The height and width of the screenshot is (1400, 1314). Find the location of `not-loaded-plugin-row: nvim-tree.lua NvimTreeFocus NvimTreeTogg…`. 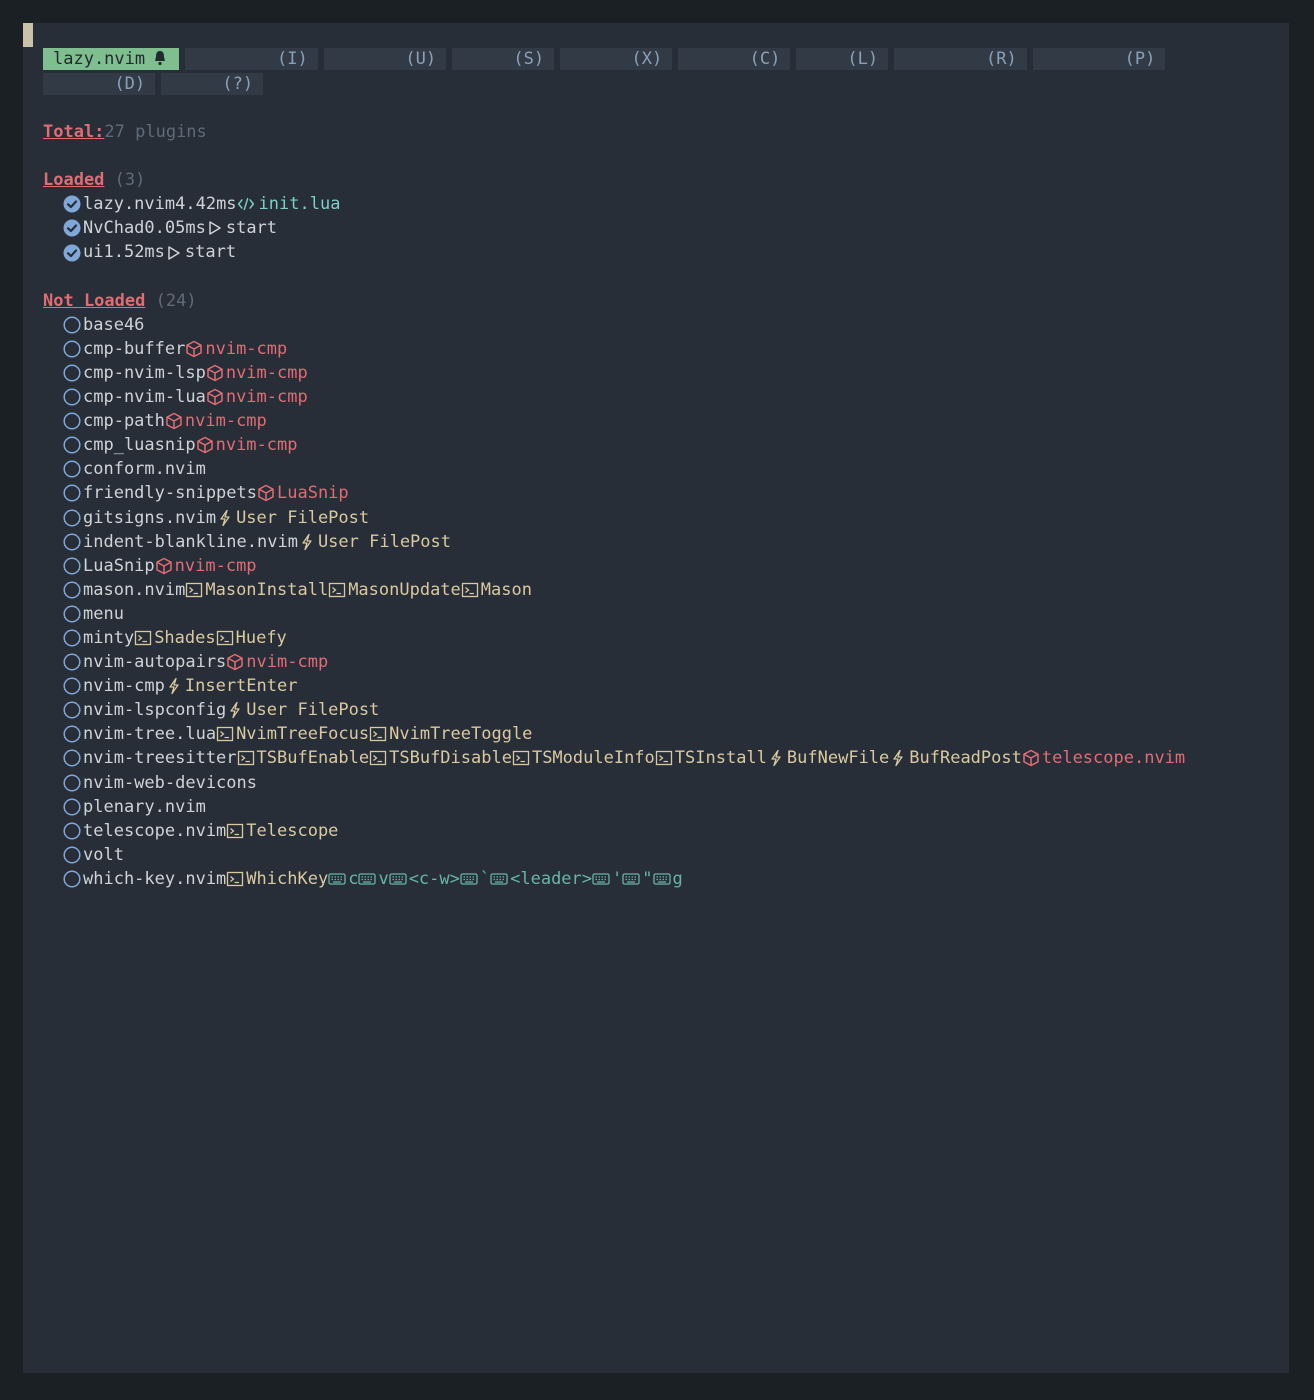

not-loaded-plugin-row: nvim-tree.lua NvimTreeFocus NvimTreeTogg… is located at coordinates (666, 734).